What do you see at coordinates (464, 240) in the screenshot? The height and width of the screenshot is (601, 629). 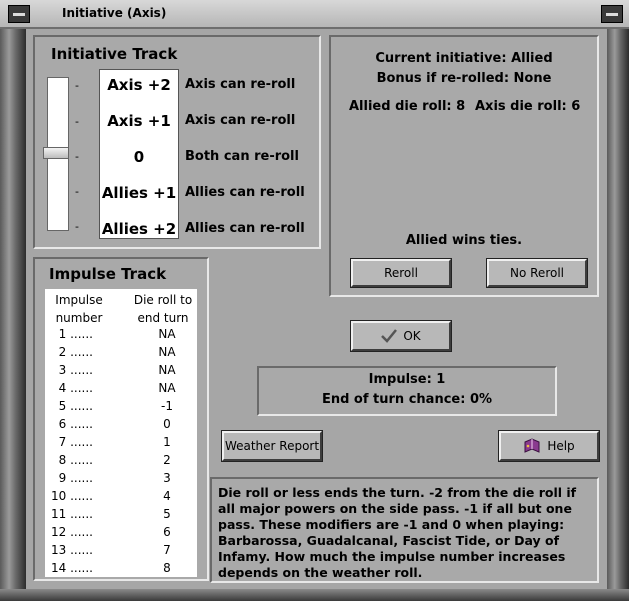 I see `ties-text: Allied wins ties.` at bounding box center [464, 240].